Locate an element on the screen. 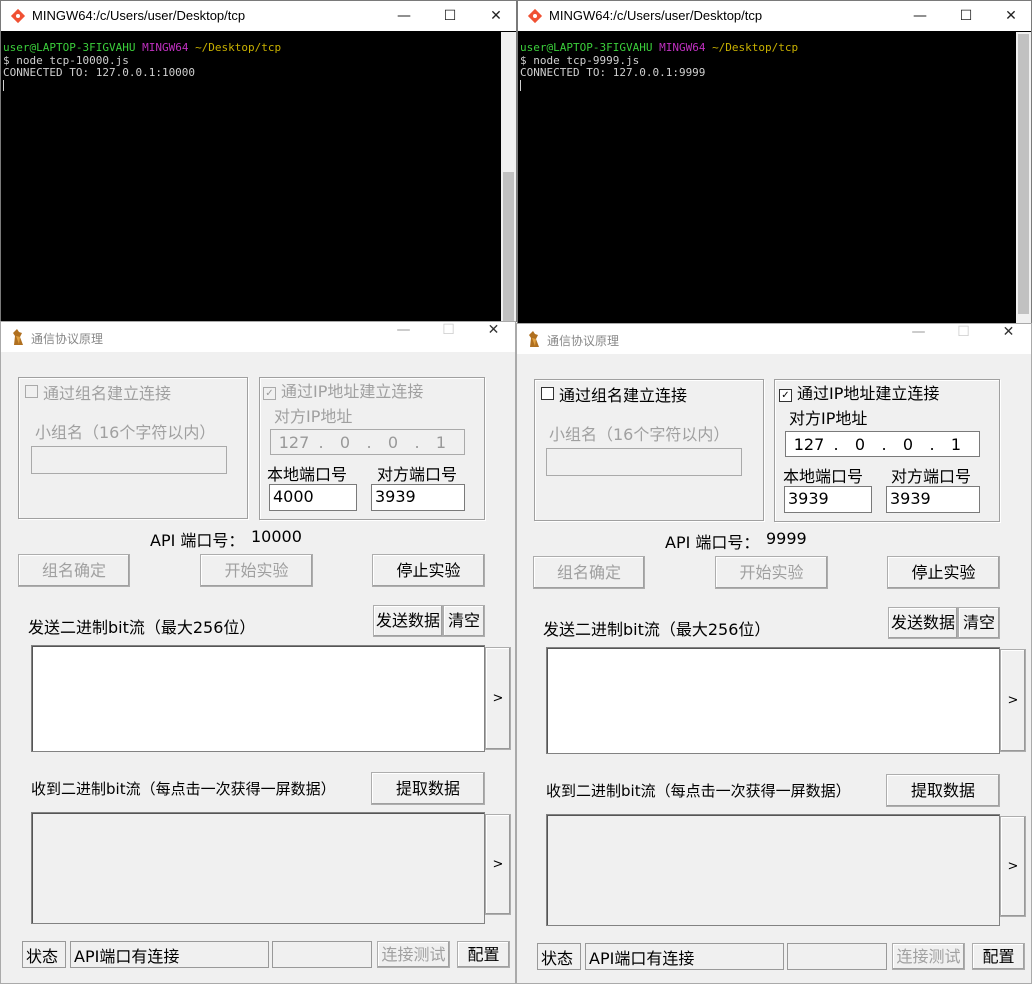 The height and width of the screenshot is (984, 1032). group-connect-label: 通过组名建立连接 is located at coordinates (107, 393).